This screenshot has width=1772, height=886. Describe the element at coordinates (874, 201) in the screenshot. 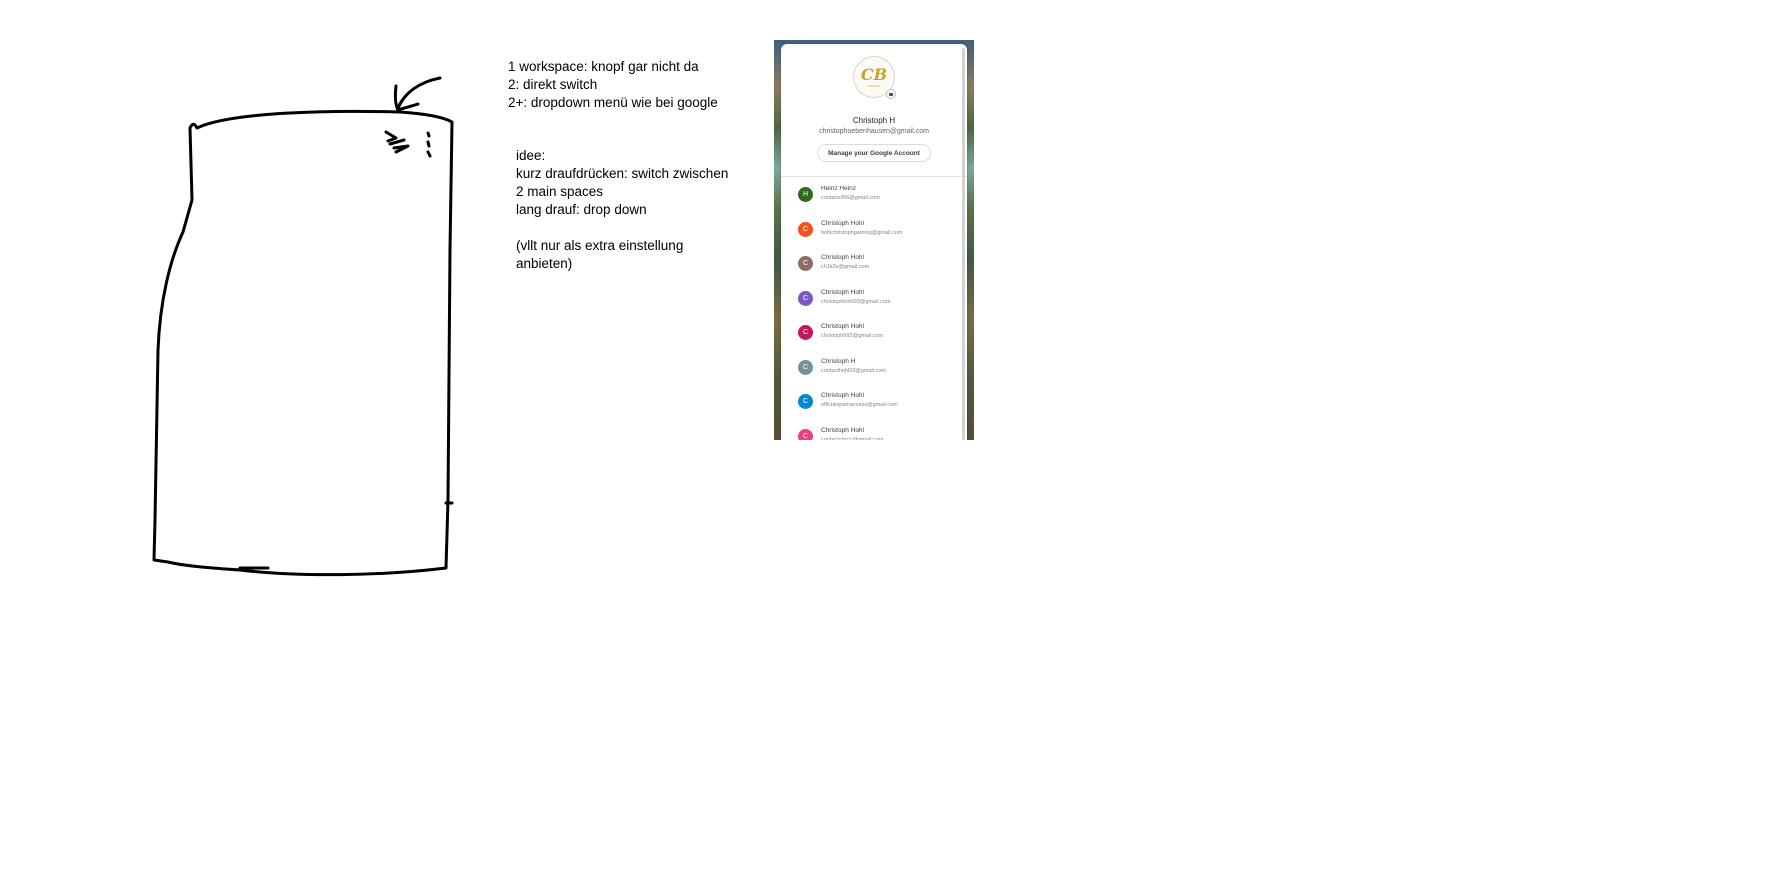

I see `account-item: H Heinz Heinz contactcf96@gmail.com` at that location.